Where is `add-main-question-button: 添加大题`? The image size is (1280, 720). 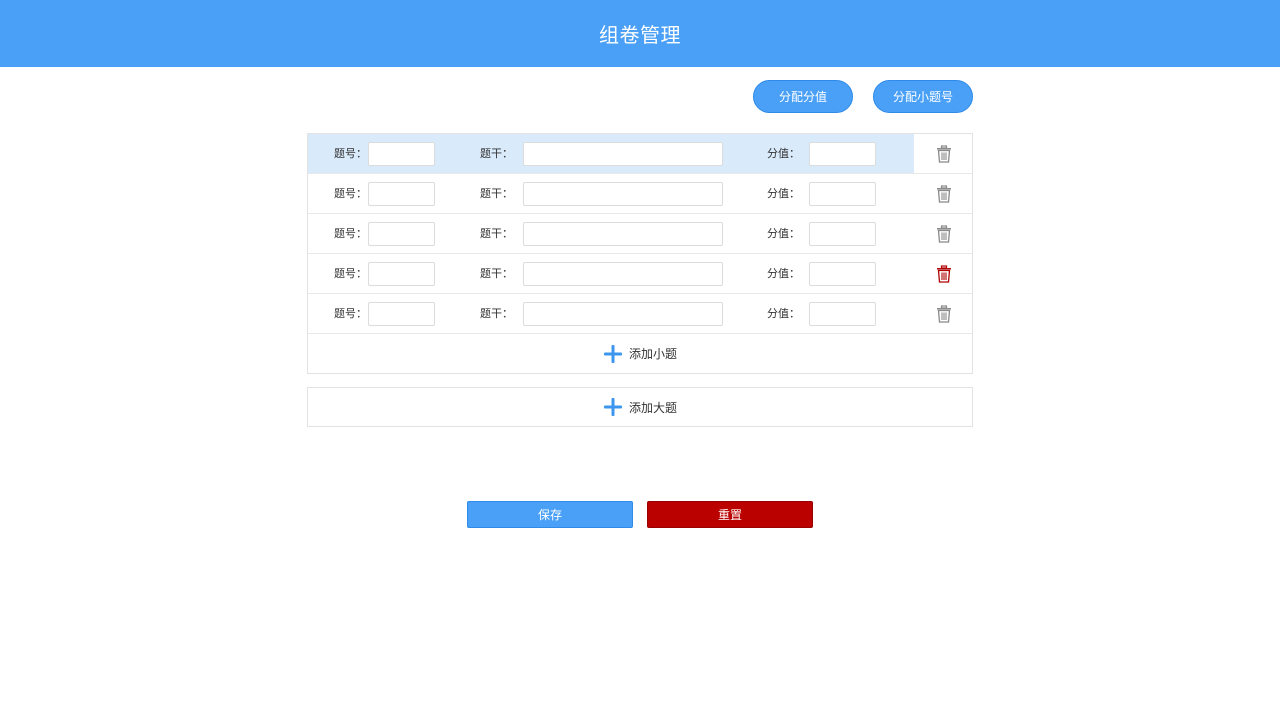 add-main-question-button: 添加大题 is located at coordinates (640, 407).